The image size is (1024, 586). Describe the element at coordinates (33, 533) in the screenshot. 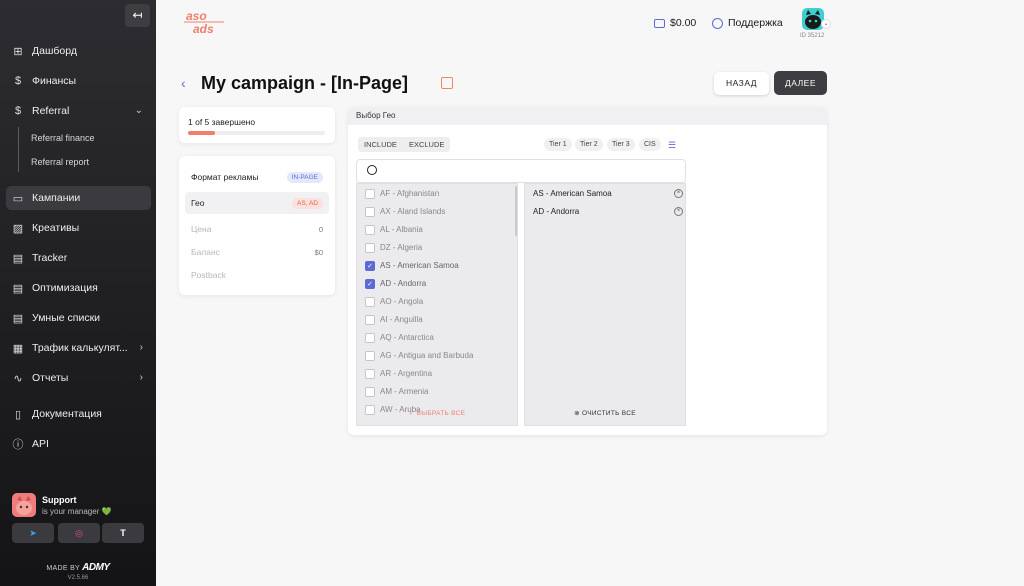

I see `telegram-button: ➤` at that location.